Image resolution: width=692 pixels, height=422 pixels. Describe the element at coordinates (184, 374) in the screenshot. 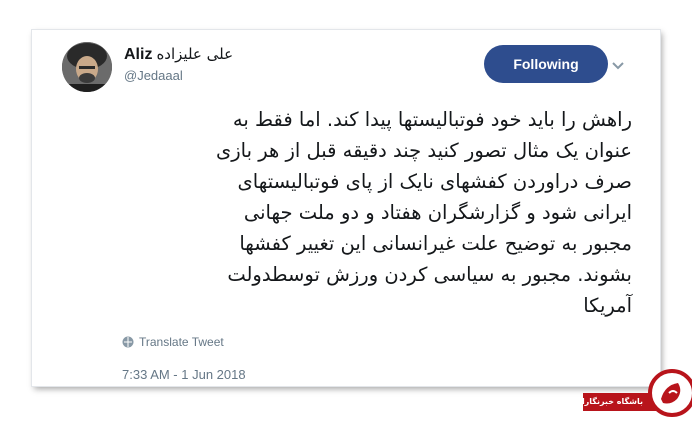

I see `tweet-timestamp: 7:33 AM - 1 Jun 2018` at that location.